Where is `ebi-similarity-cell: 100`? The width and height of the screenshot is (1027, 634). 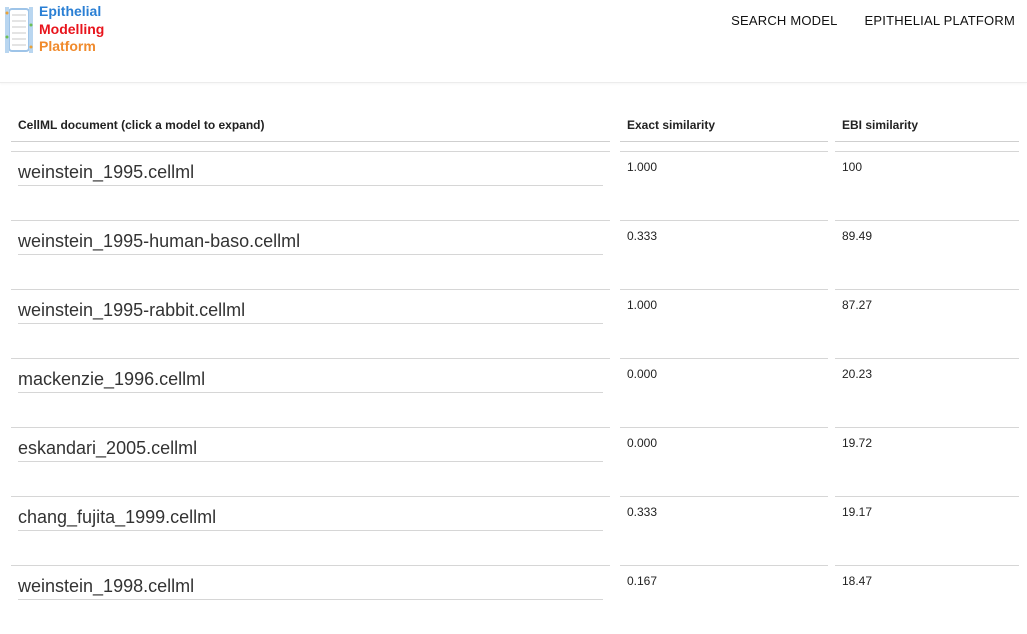
ebi-similarity-cell: 100 is located at coordinates (927, 185).